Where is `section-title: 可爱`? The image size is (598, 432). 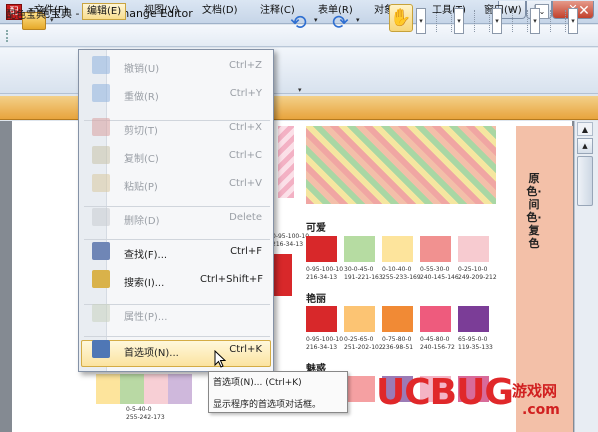
section-title: 可爱 is located at coordinates (316, 228).